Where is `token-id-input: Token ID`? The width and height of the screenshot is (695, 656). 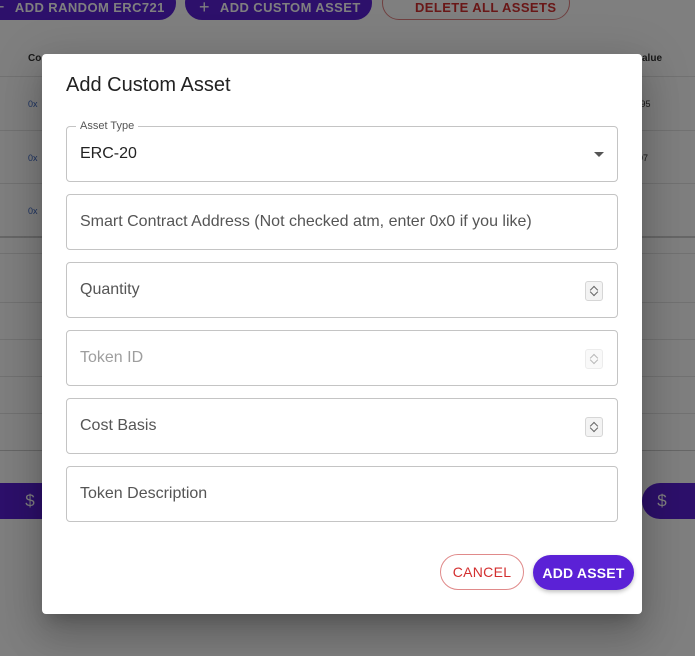 token-id-input: Token ID is located at coordinates (342, 358).